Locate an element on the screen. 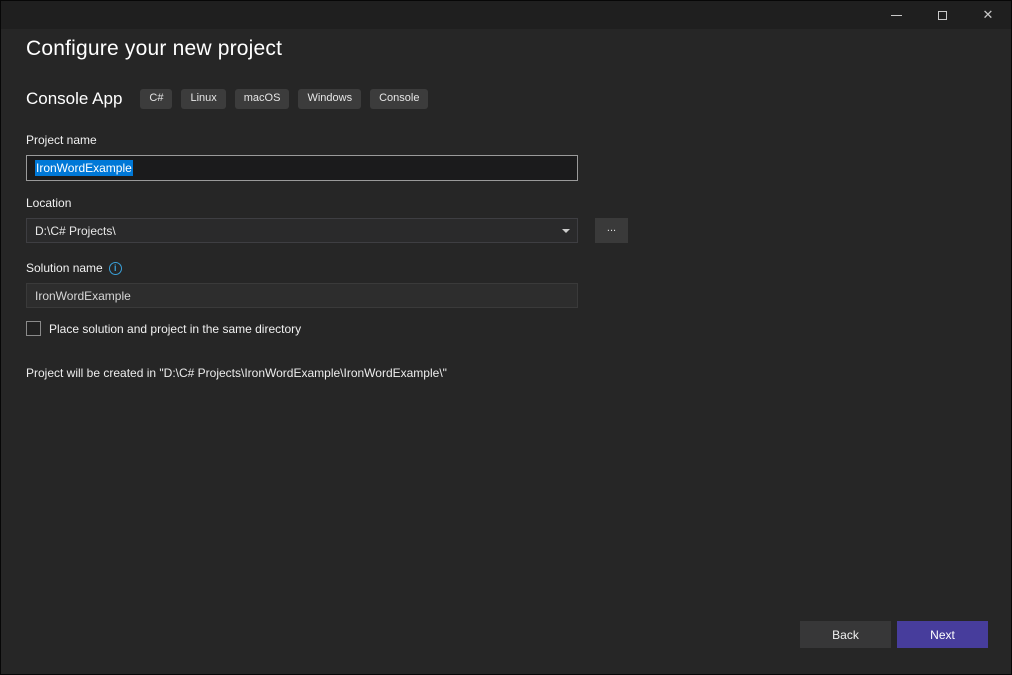  solution-name-label: Solution name is located at coordinates (64, 268).